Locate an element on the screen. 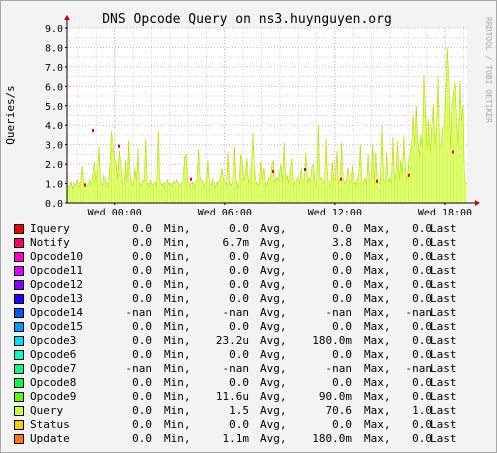 The width and height of the screenshot is (497, 453). legend-series-name: Iquery is located at coordinates (50, 228).